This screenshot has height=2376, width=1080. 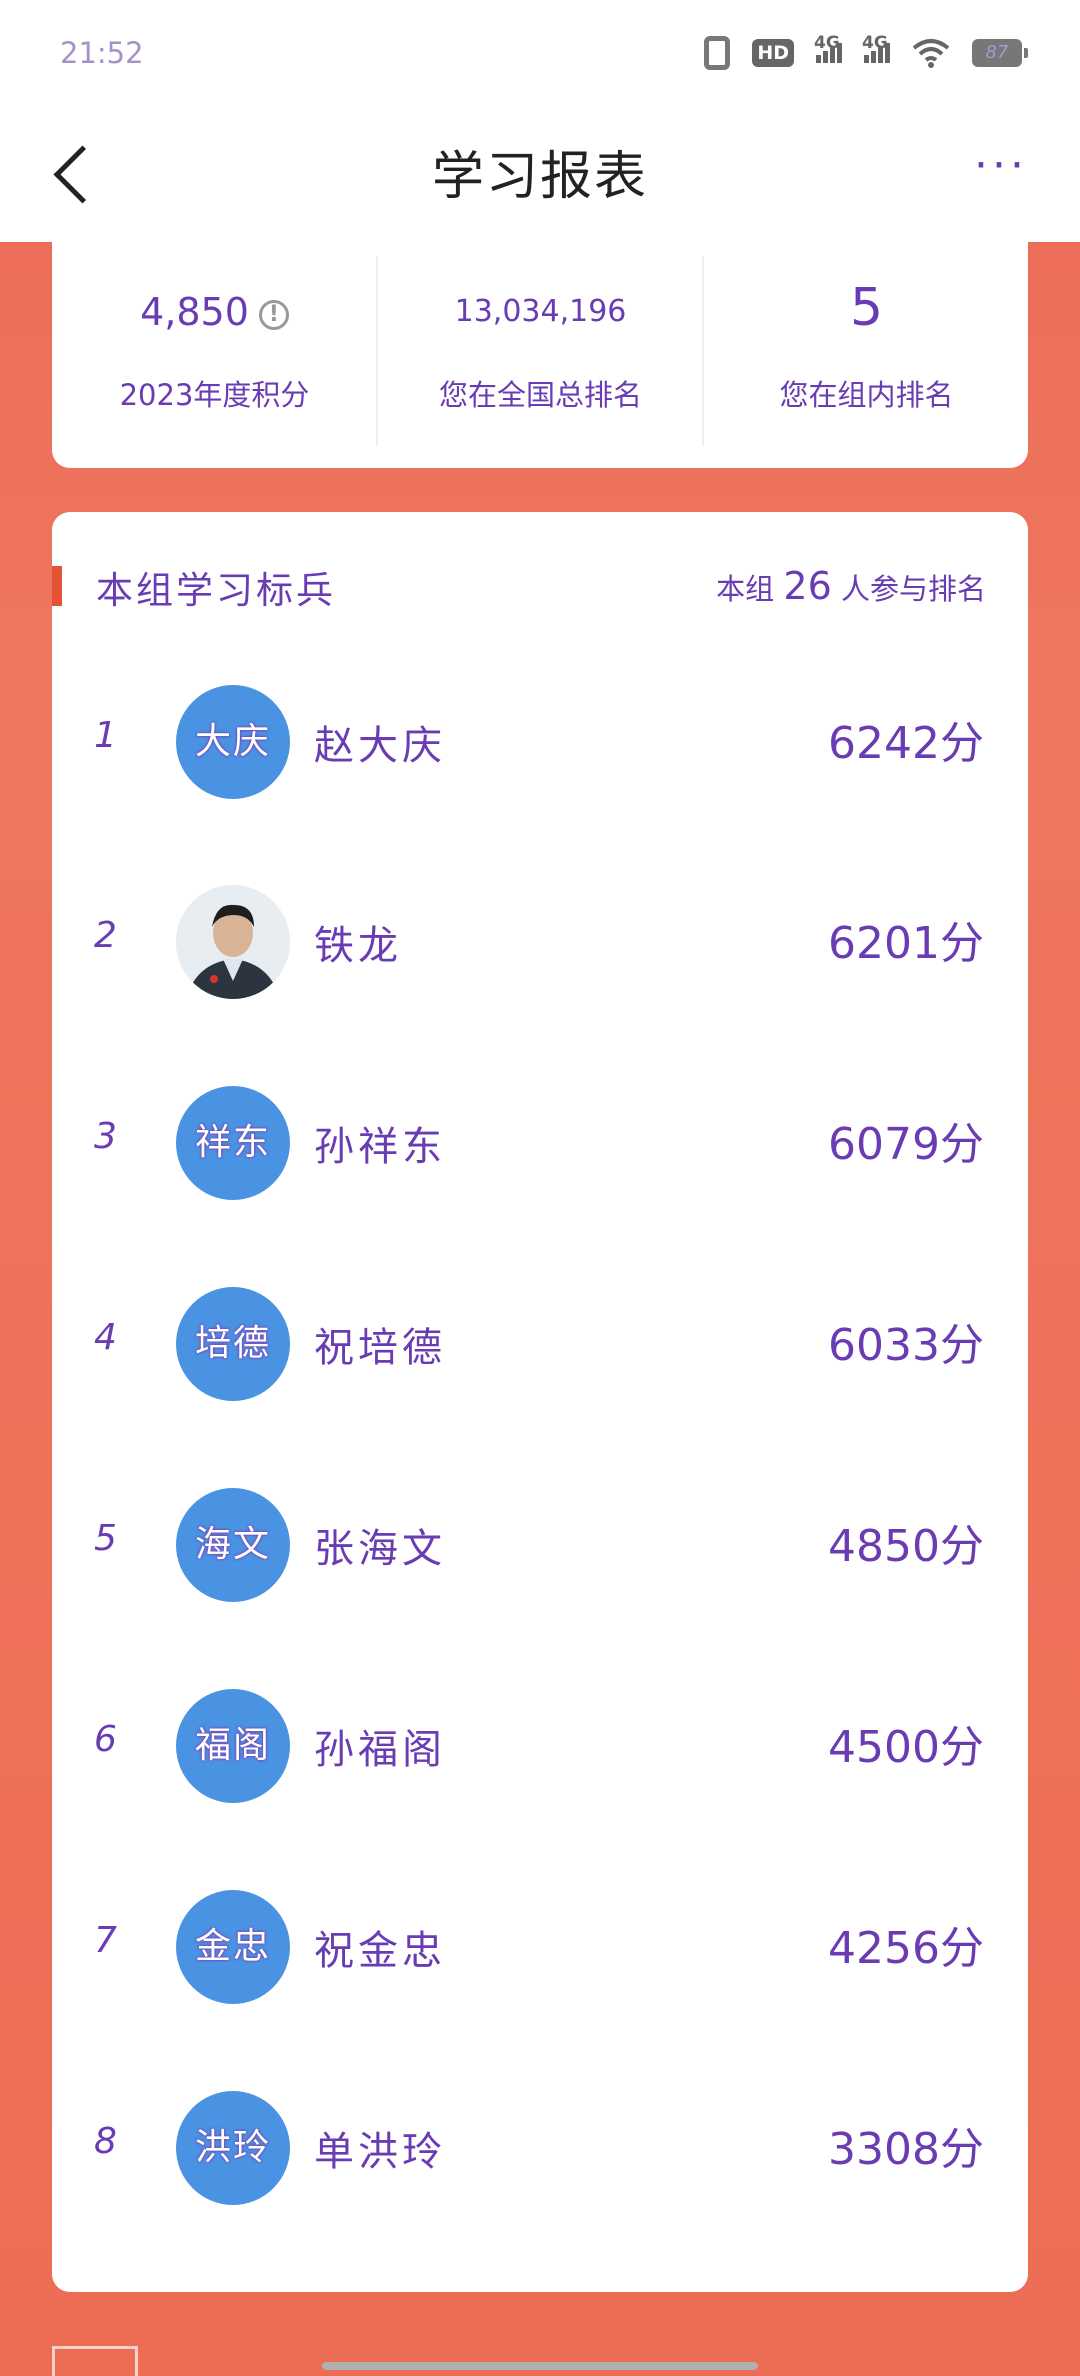 I want to click on ranking-row: 8 洪玲 单洪玲 3308分, so click(x=540, y=2149).